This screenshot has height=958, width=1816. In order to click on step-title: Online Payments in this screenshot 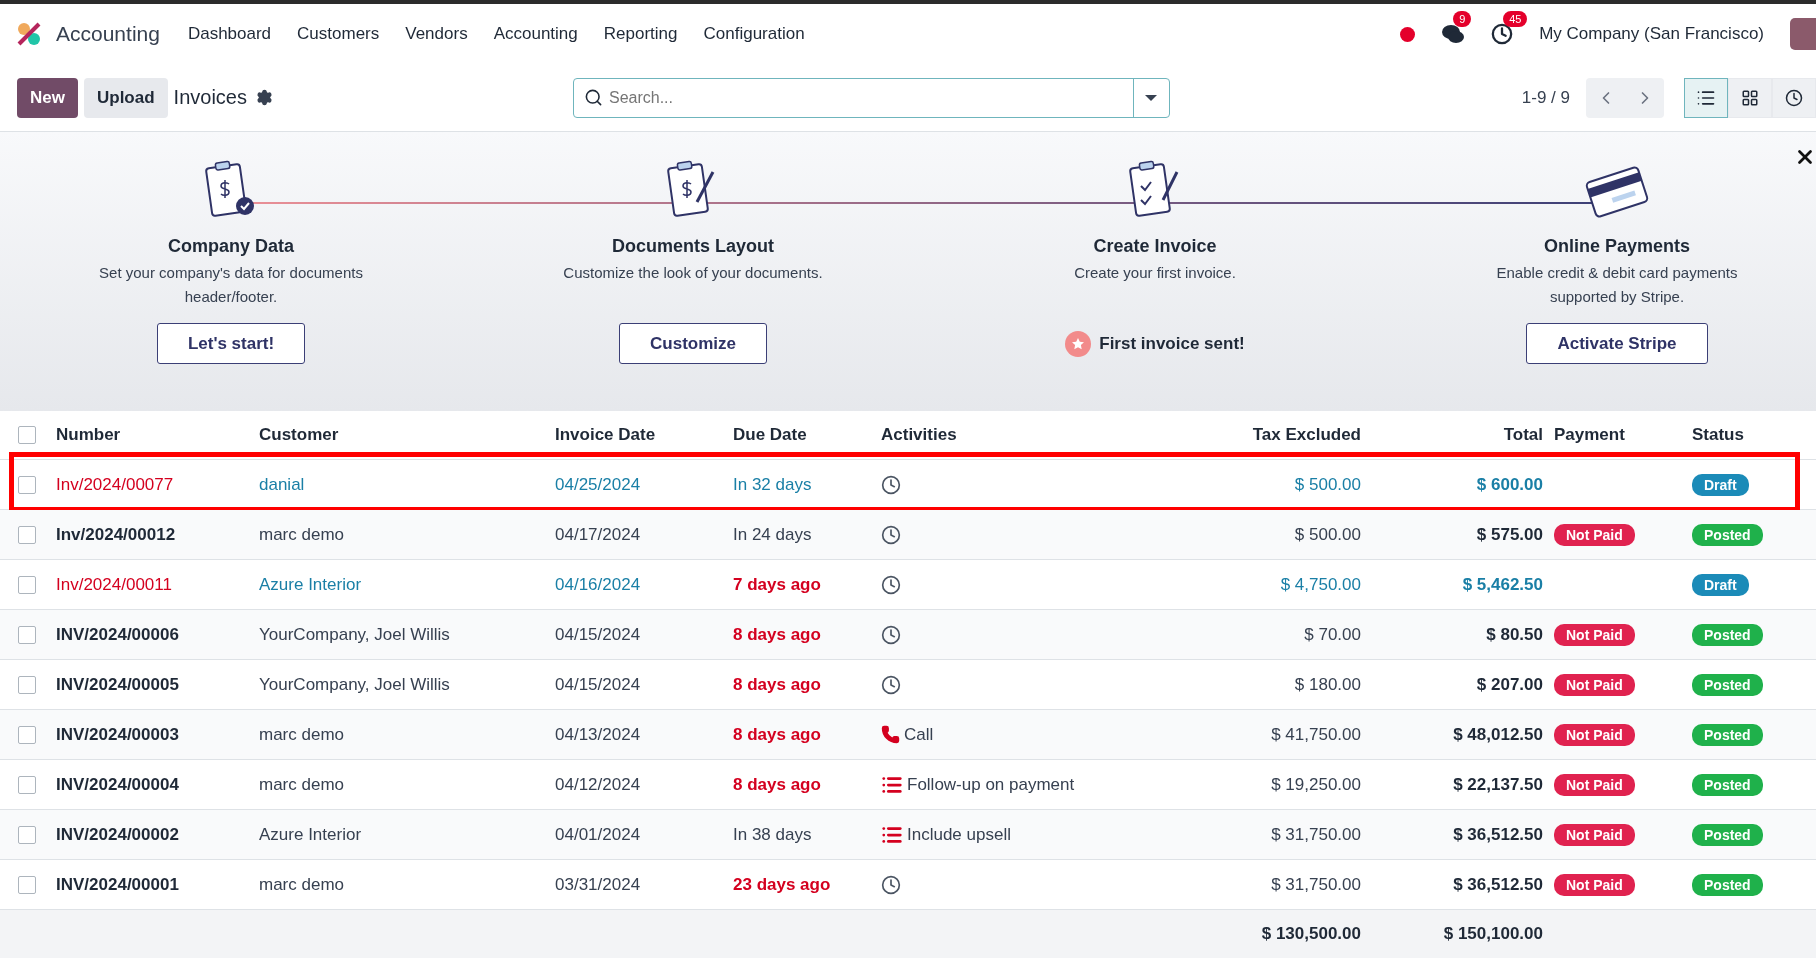, I will do `click(1617, 246)`.